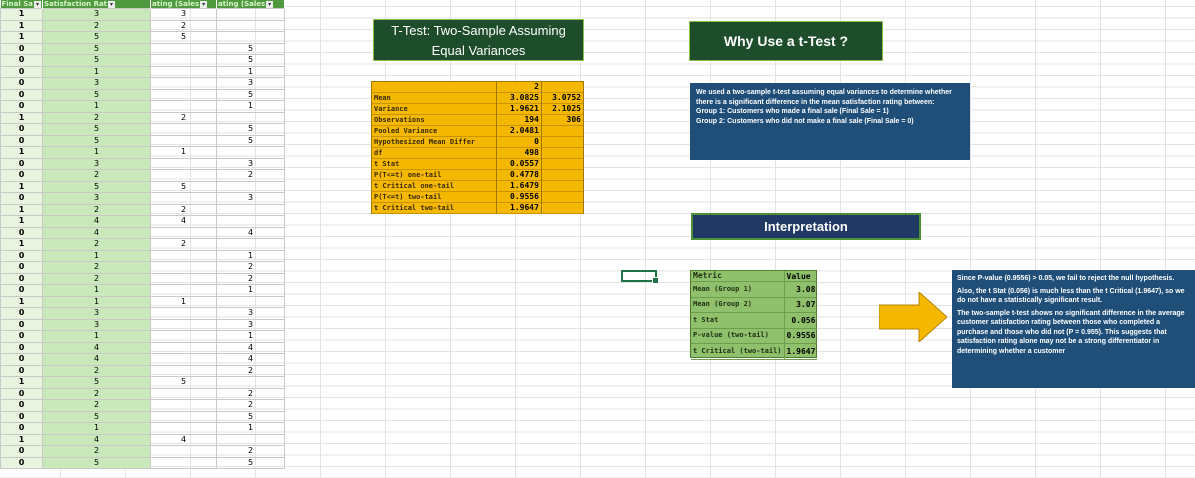  Describe the element at coordinates (519, 208) in the screenshot. I see `ttest-cell-v1: 1.9647` at that location.